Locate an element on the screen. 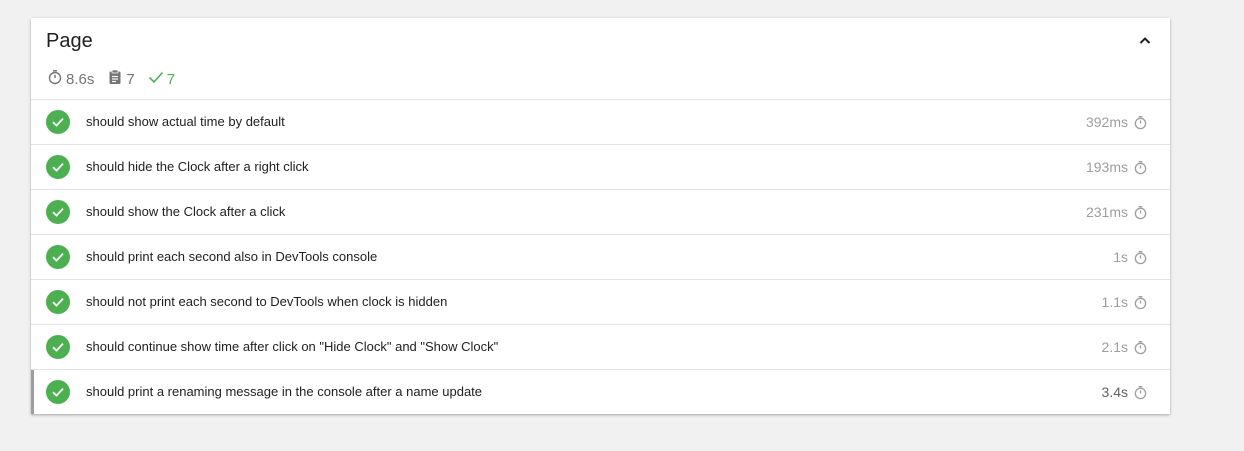 Image resolution: width=1244 pixels, height=451 pixels. test-row: should show actual time by default 392ms is located at coordinates (600, 122).